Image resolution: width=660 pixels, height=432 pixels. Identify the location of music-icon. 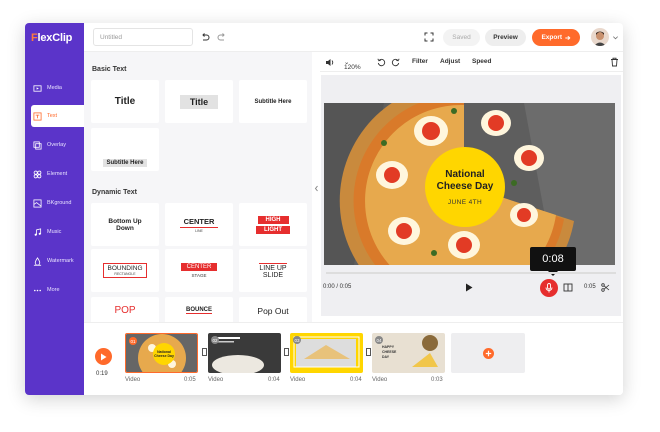
(38, 231).